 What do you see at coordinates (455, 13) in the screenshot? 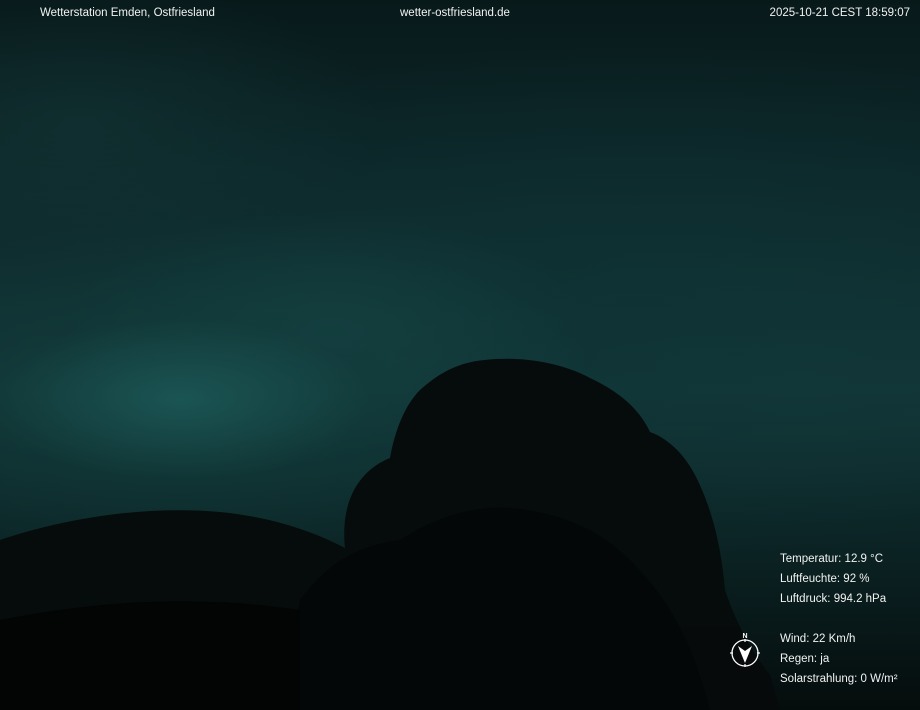
I see `website-name: wetter-ostfriesland.de` at bounding box center [455, 13].